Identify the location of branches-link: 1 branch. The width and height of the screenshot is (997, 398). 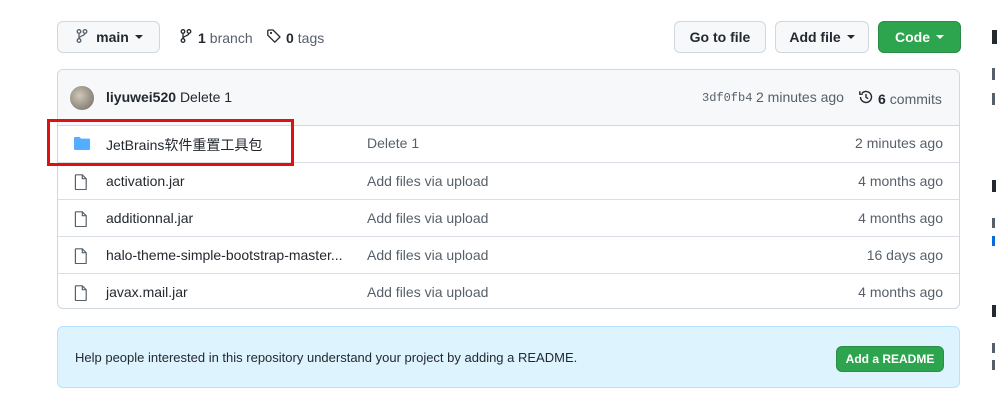
(215, 37).